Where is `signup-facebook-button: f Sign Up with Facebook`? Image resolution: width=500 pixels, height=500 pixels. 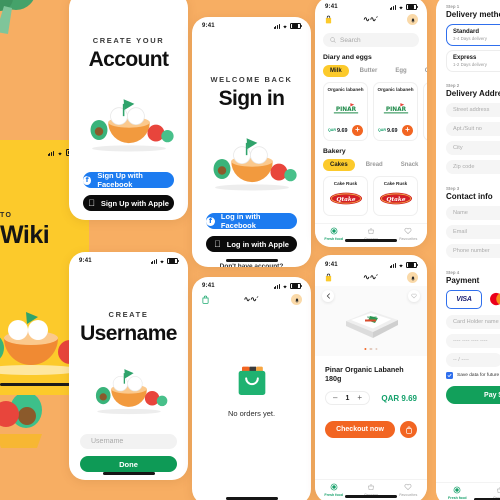
signup-facebook-button: f Sign Up with Facebook is located at coordinates (128, 180).